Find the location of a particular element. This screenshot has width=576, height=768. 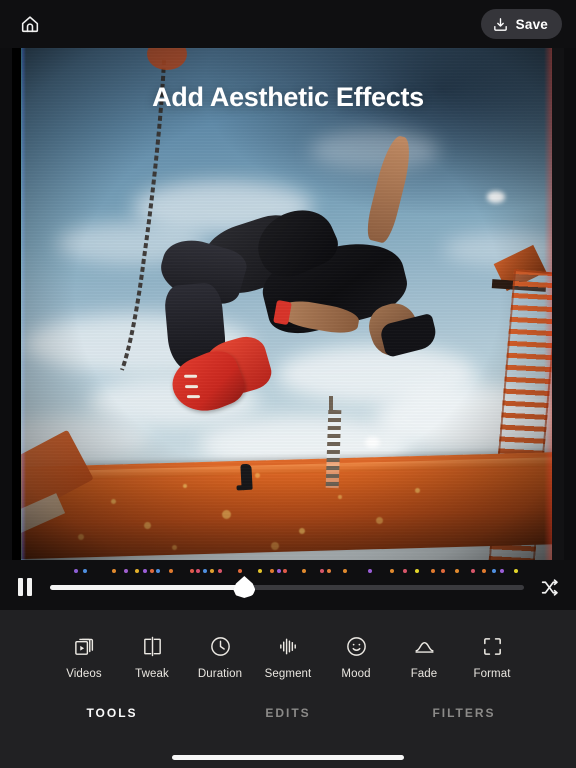

tool-duration: Duration is located at coordinates (220, 657).